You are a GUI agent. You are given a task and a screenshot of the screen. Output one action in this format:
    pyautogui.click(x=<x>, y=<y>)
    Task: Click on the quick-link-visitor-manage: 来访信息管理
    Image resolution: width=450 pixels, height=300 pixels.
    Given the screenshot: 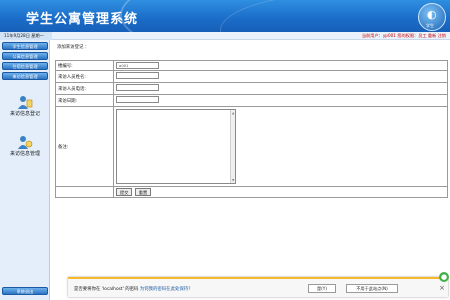 What is the action you would take?
    pyautogui.click(x=25, y=145)
    